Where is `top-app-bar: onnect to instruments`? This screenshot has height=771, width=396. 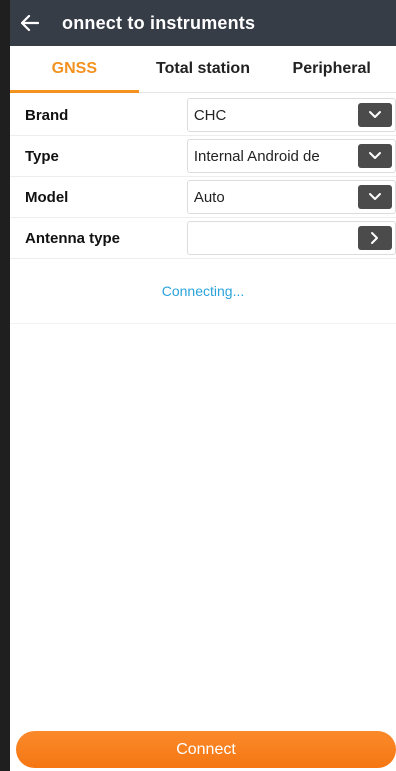
top-app-bar: onnect to instruments is located at coordinates (203, 23).